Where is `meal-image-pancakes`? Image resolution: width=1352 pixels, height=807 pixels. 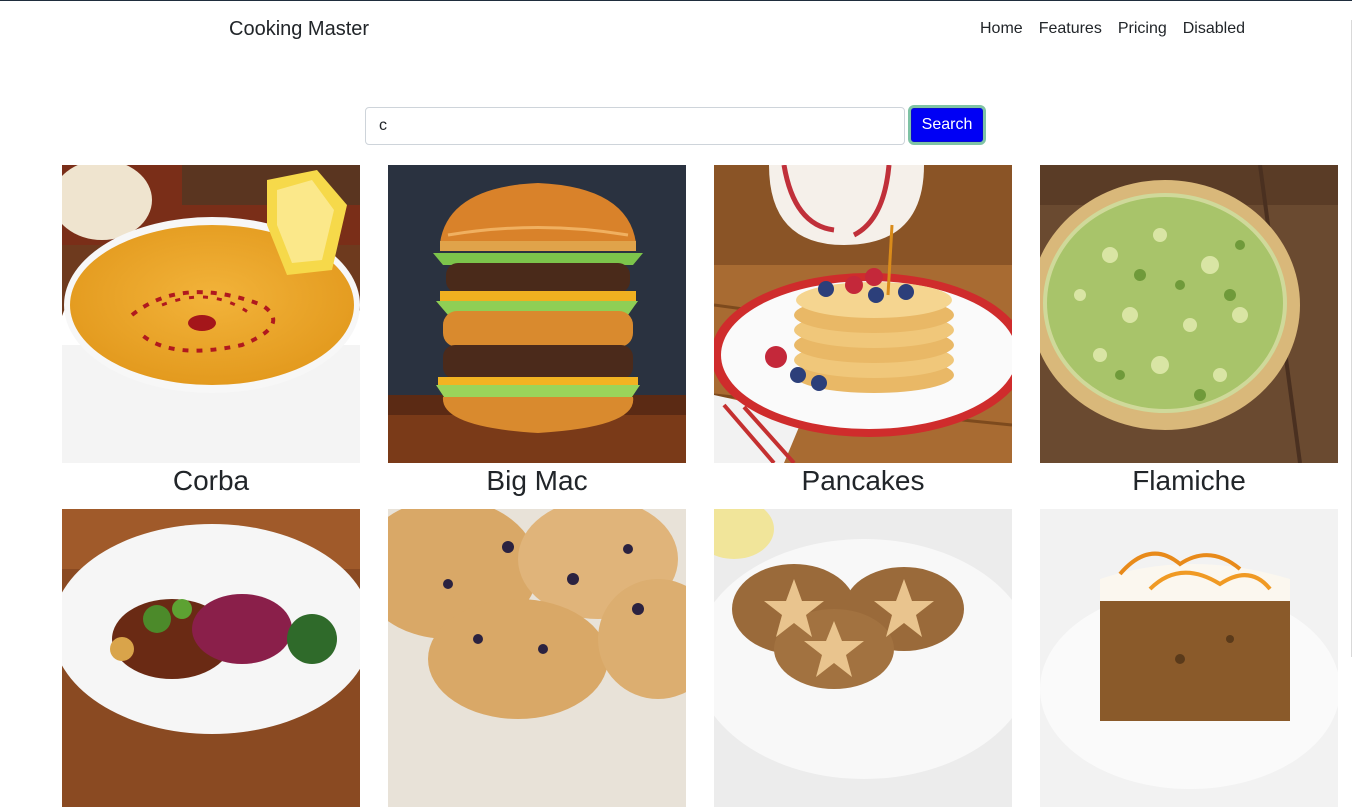 meal-image-pancakes is located at coordinates (863, 314).